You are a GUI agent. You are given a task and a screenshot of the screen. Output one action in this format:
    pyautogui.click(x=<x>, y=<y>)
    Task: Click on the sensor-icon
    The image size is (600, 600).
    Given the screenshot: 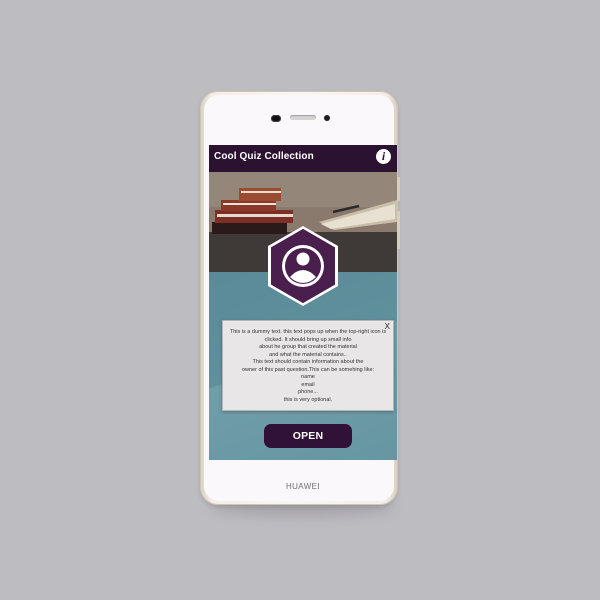 What is the action you would take?
    pyautogui.click(x=327, y=118)
    